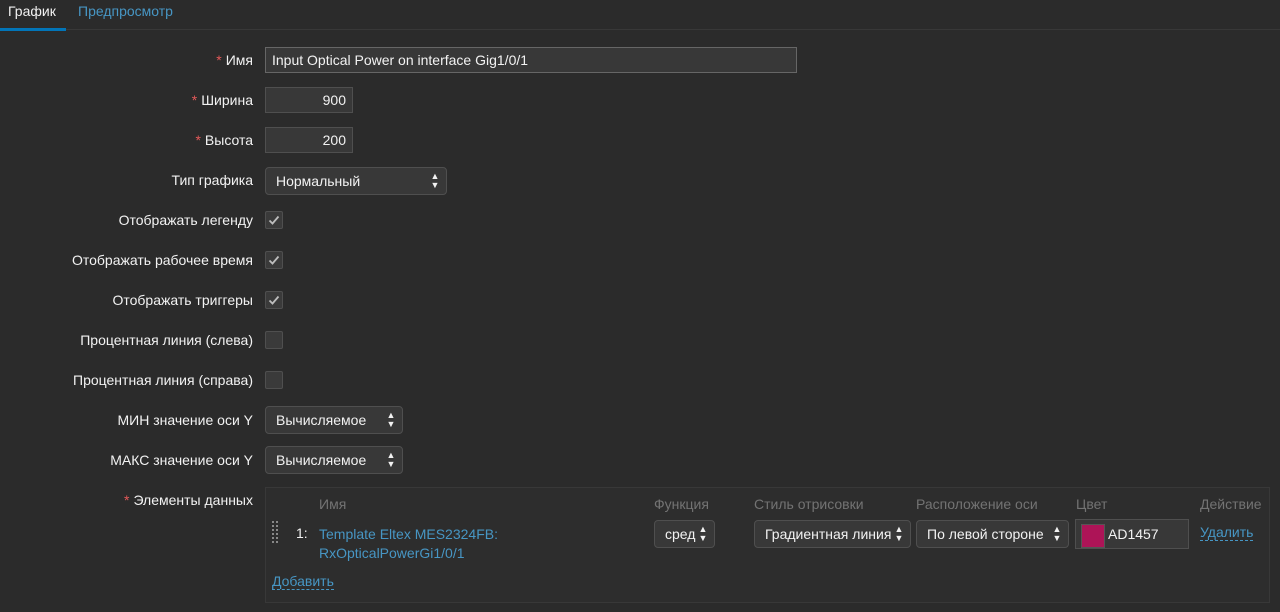 This screenshot has width=1280, height=612. I want to click on percentile-left-checkbox, so click(274, 340).